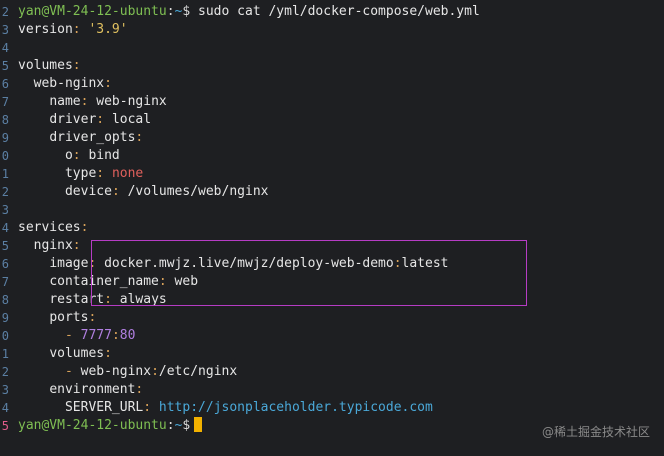  Describe the element at coordinates (143, 299) in the screenshot. I see `yaml-value: always` at that location.